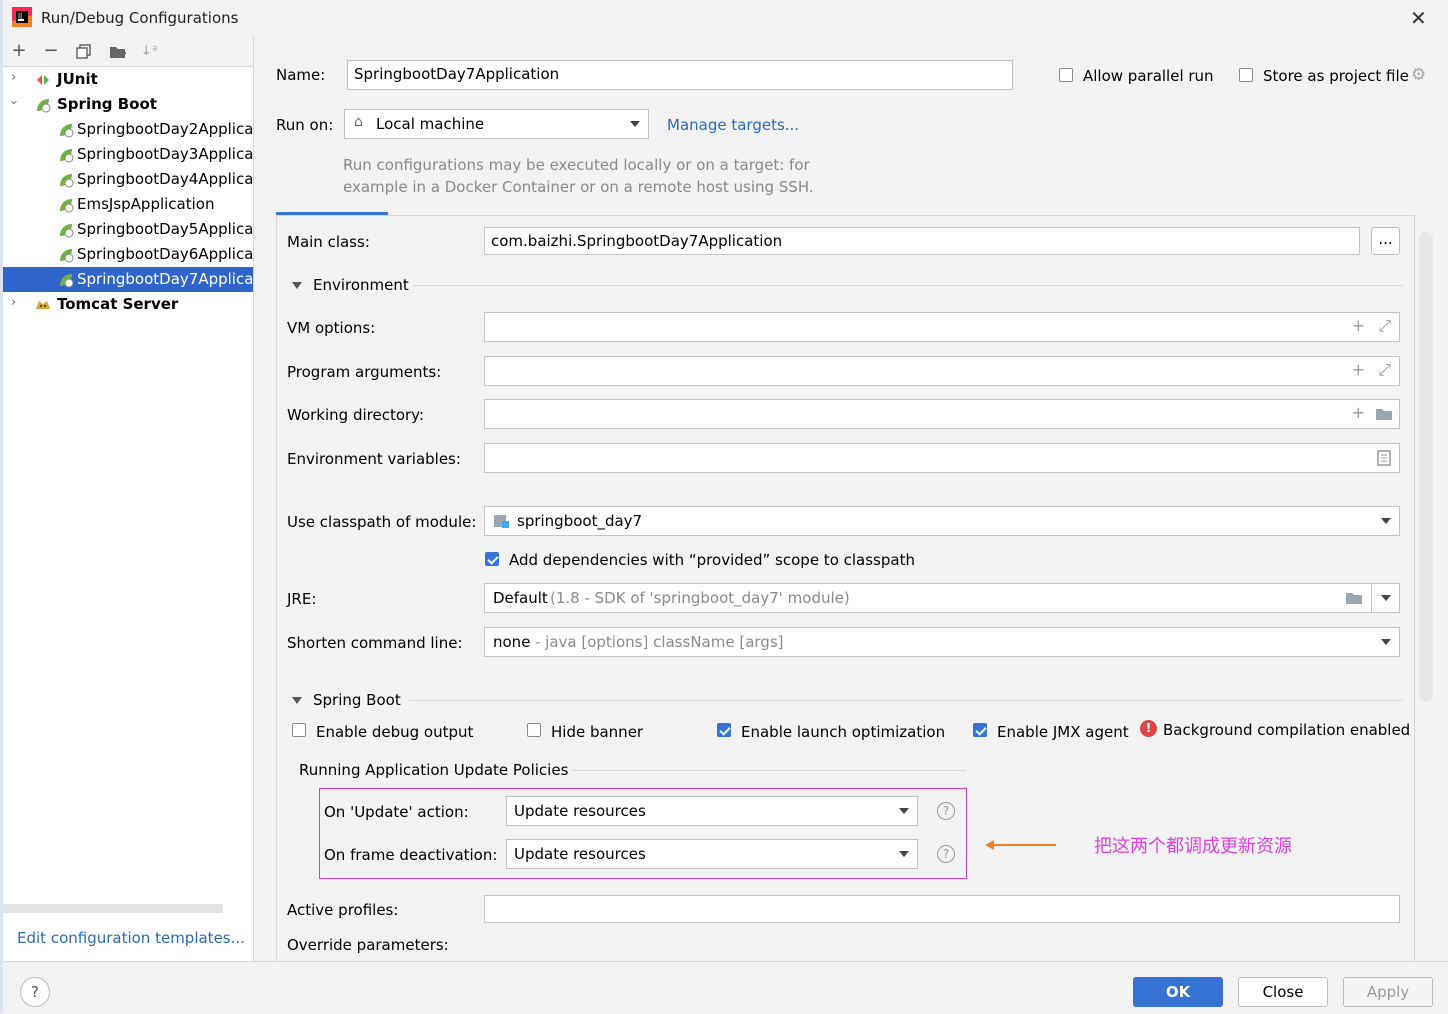  I want to click on jre-value: Default, so click(520, 598).